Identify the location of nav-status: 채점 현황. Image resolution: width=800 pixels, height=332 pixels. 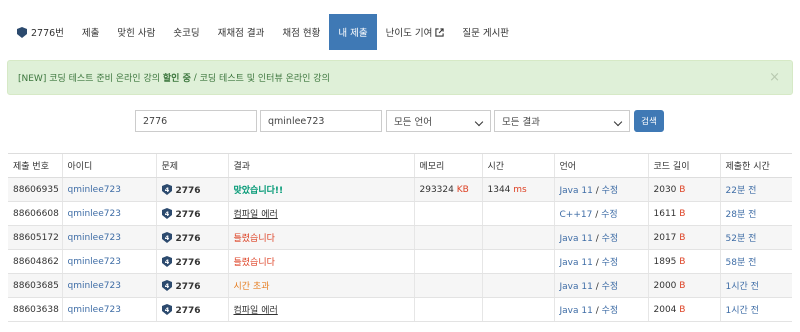
(301, 32).